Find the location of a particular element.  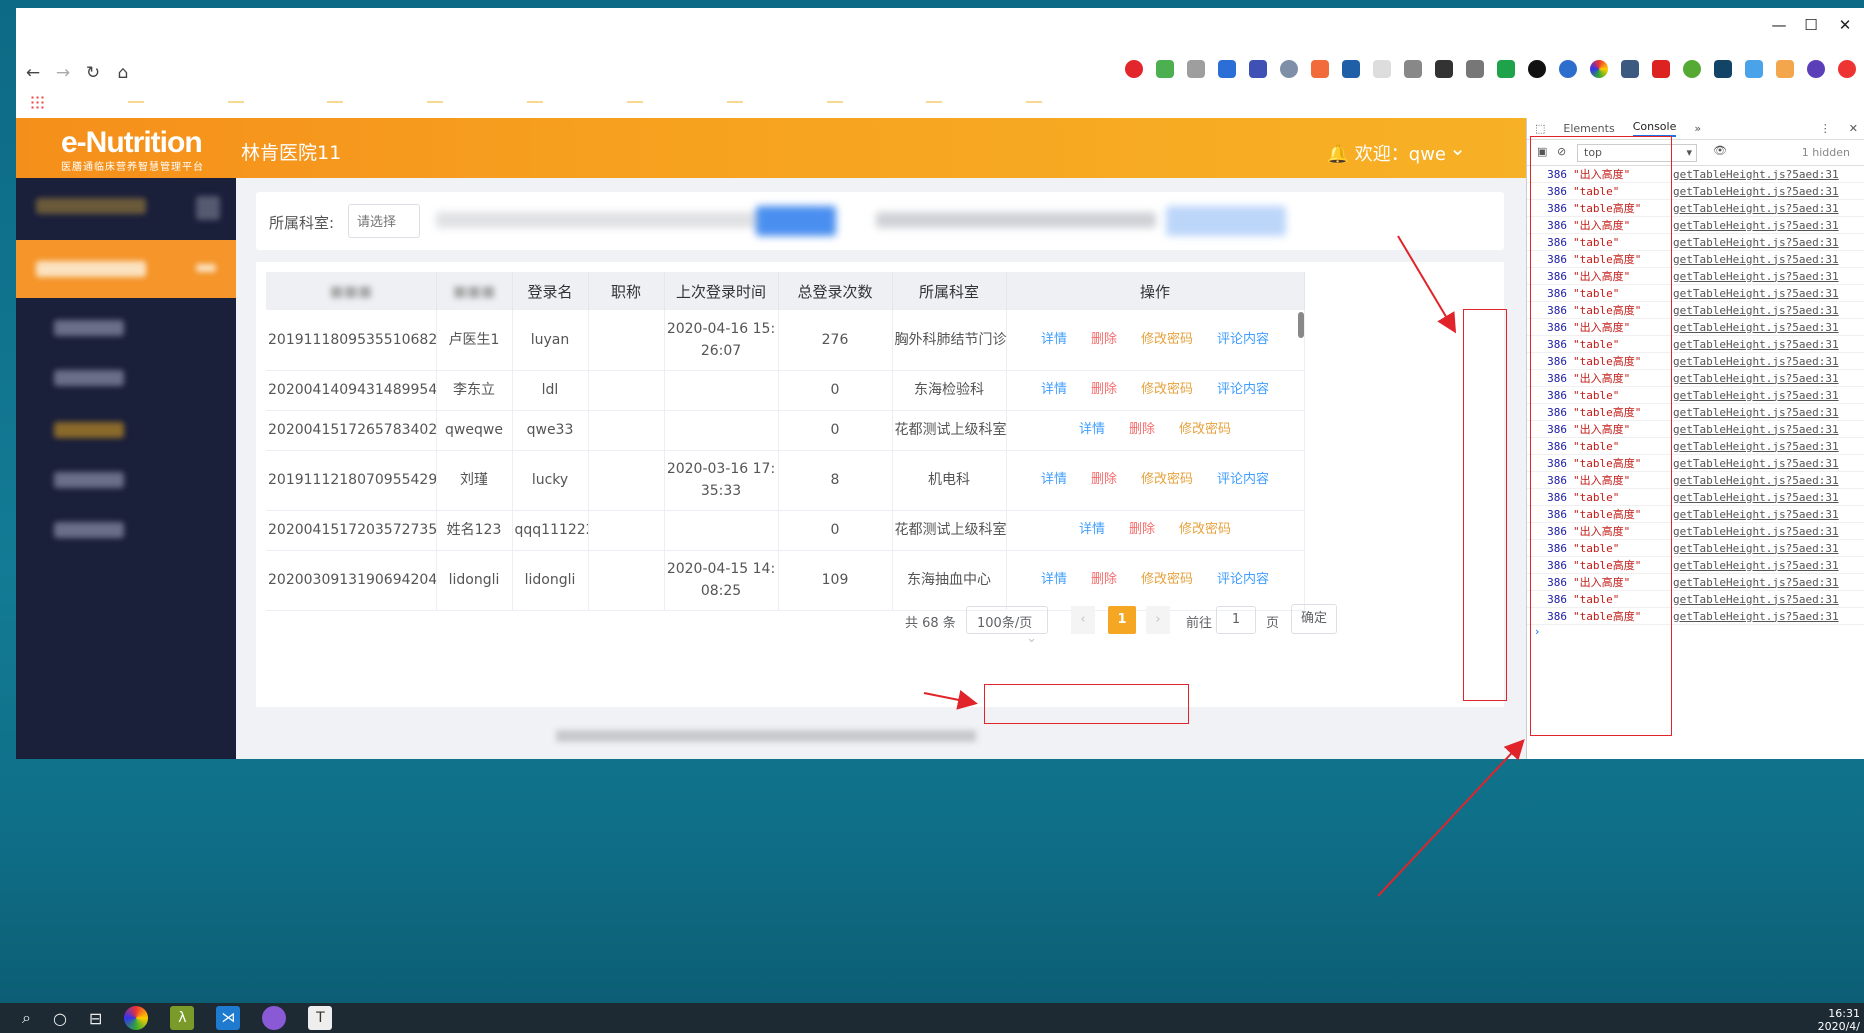

page-size-select: 100条/页 ⌄ is located at coordinates (1007, 626).